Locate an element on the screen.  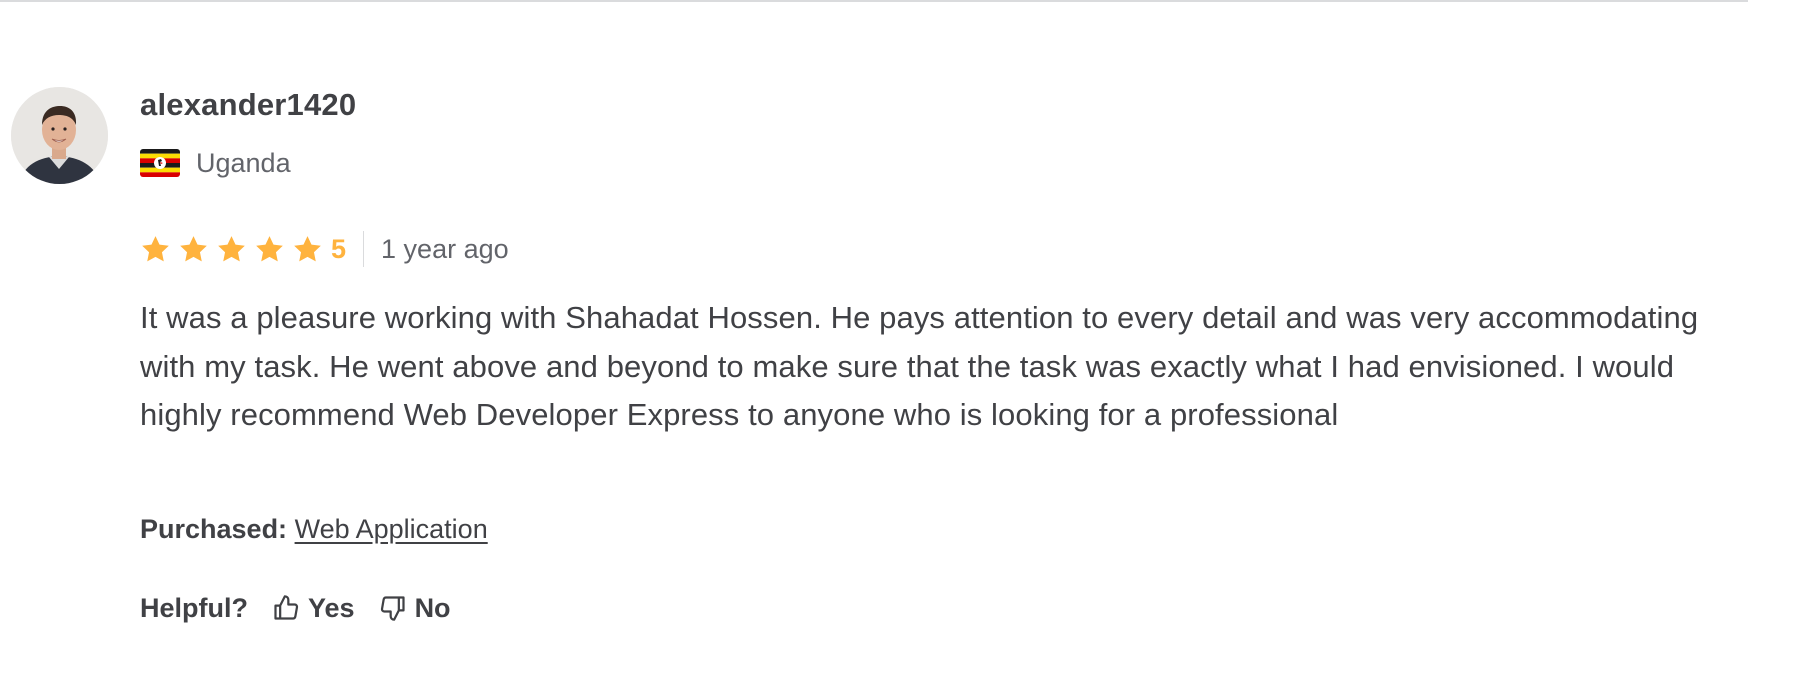
avatar-image is located at coordinates (59, 135).